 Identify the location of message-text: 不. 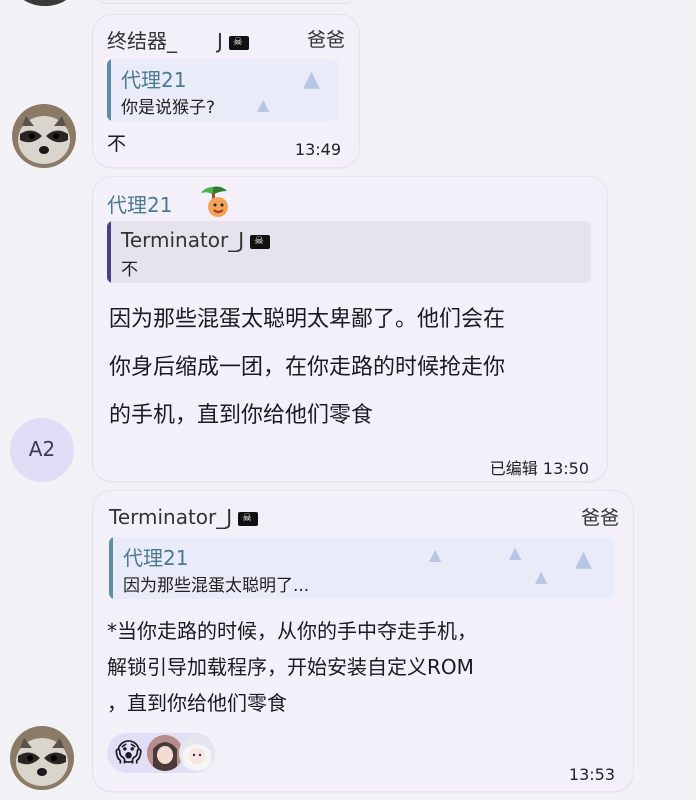
(117, 144).